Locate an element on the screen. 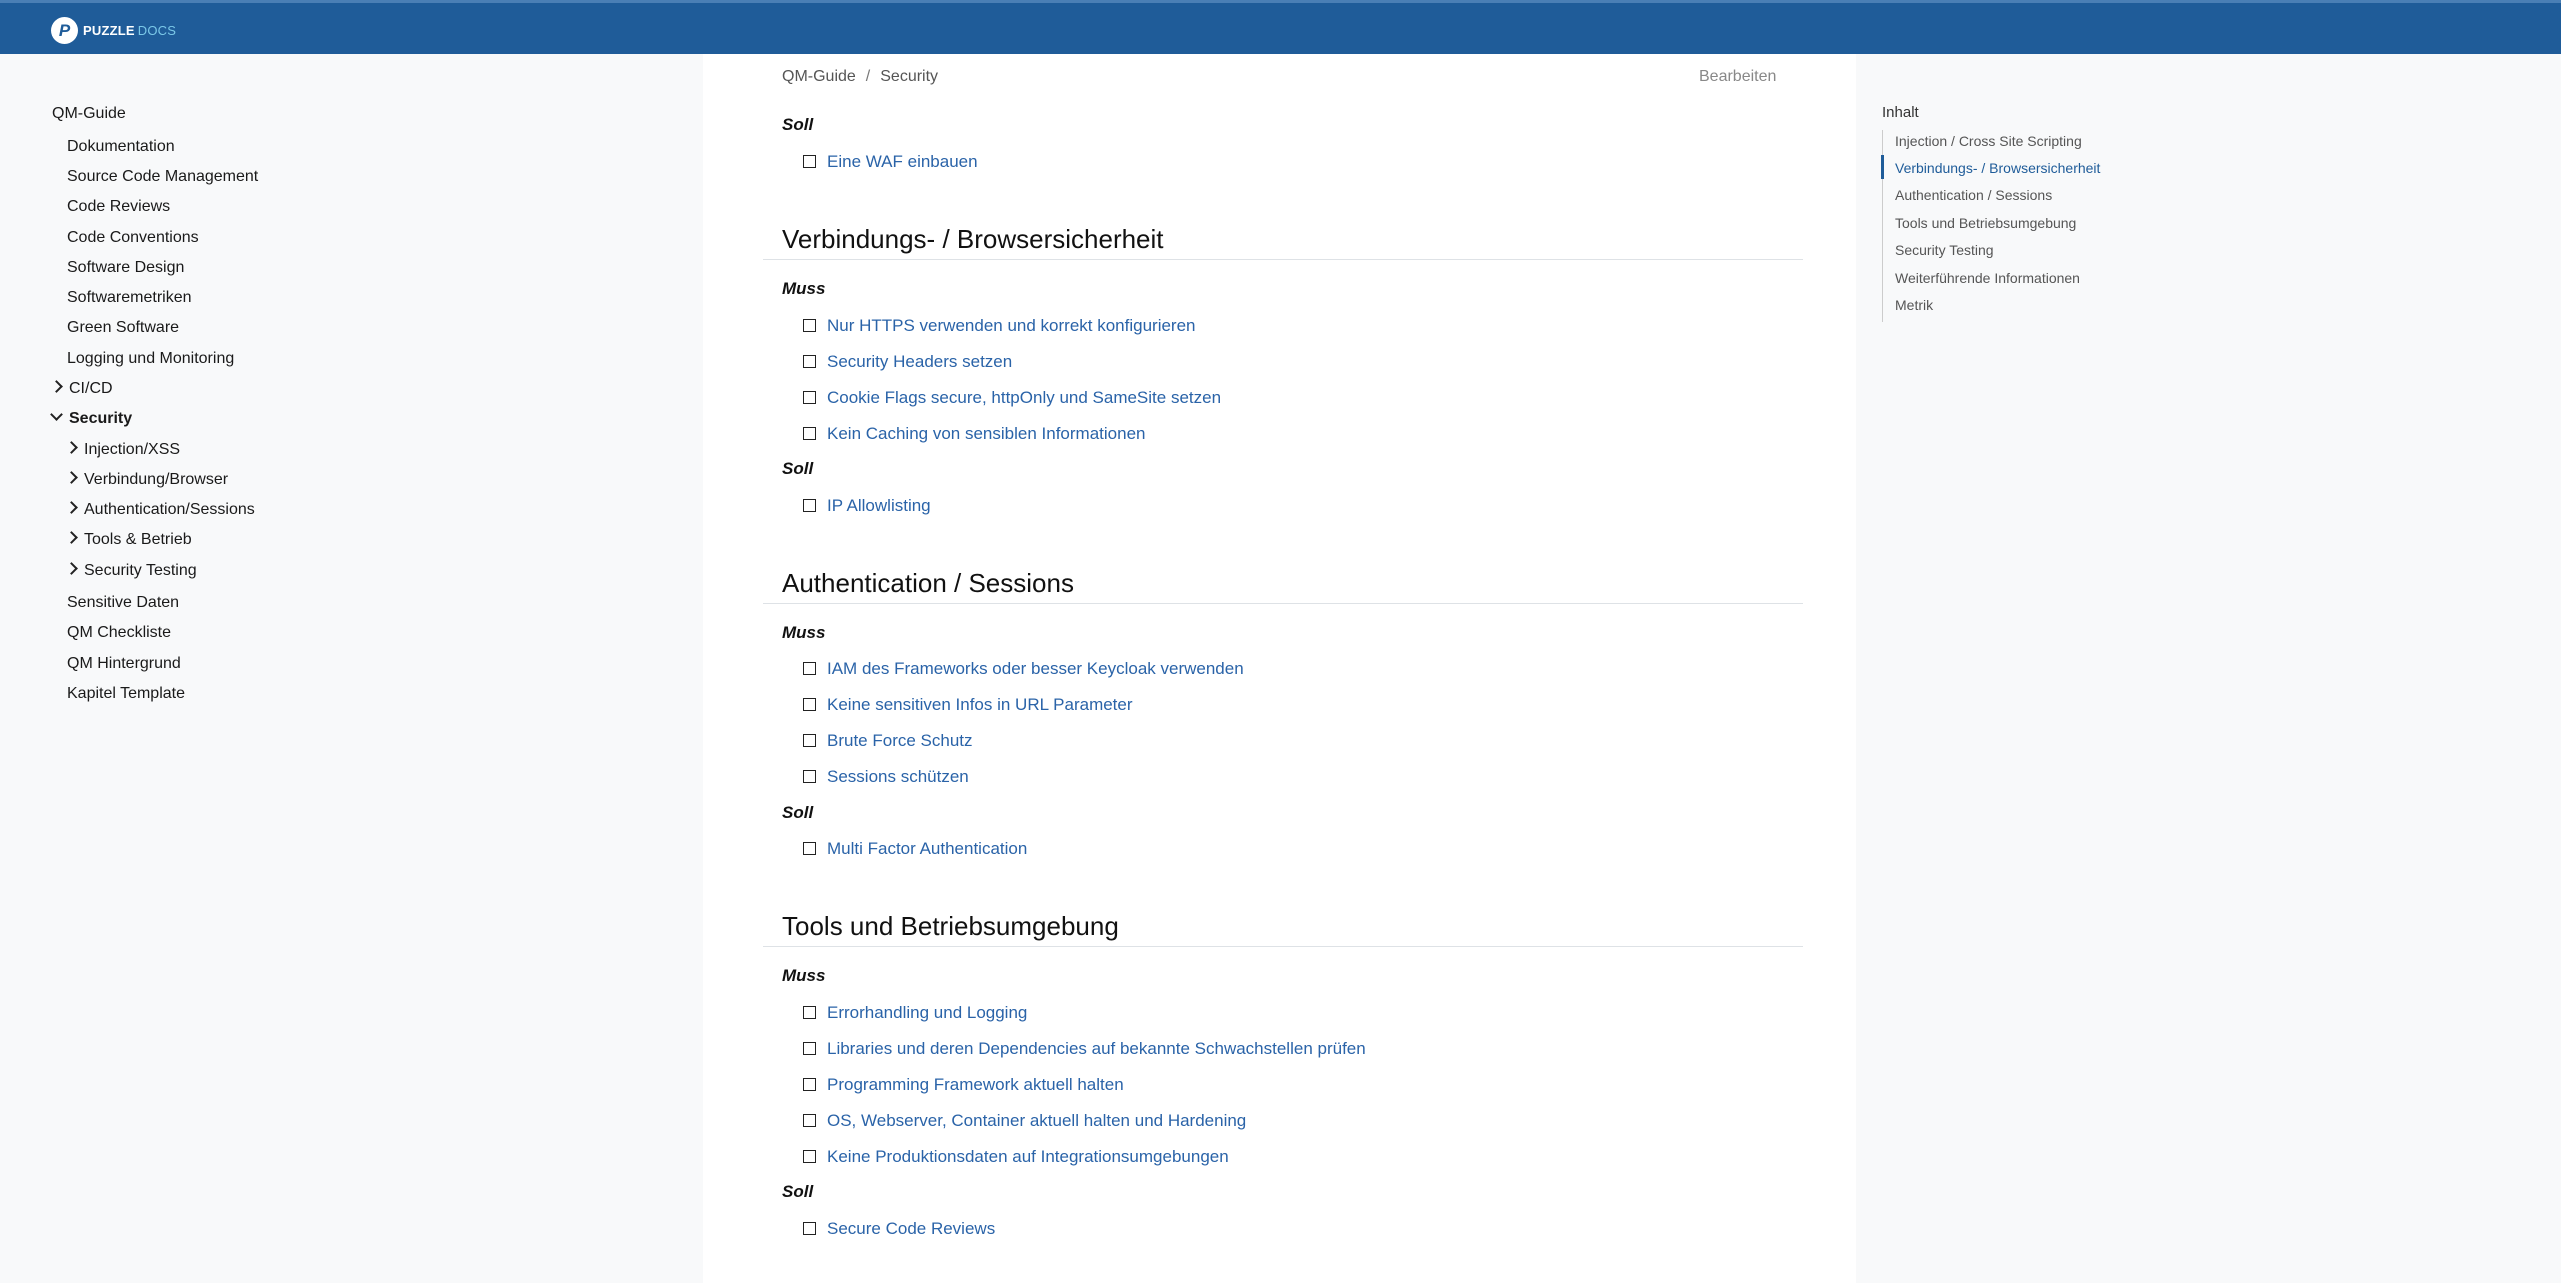 The height and width of the screenshot is (1283, 2561). section-heading: Authentication / Sessions is located at coordinates (928, 583).